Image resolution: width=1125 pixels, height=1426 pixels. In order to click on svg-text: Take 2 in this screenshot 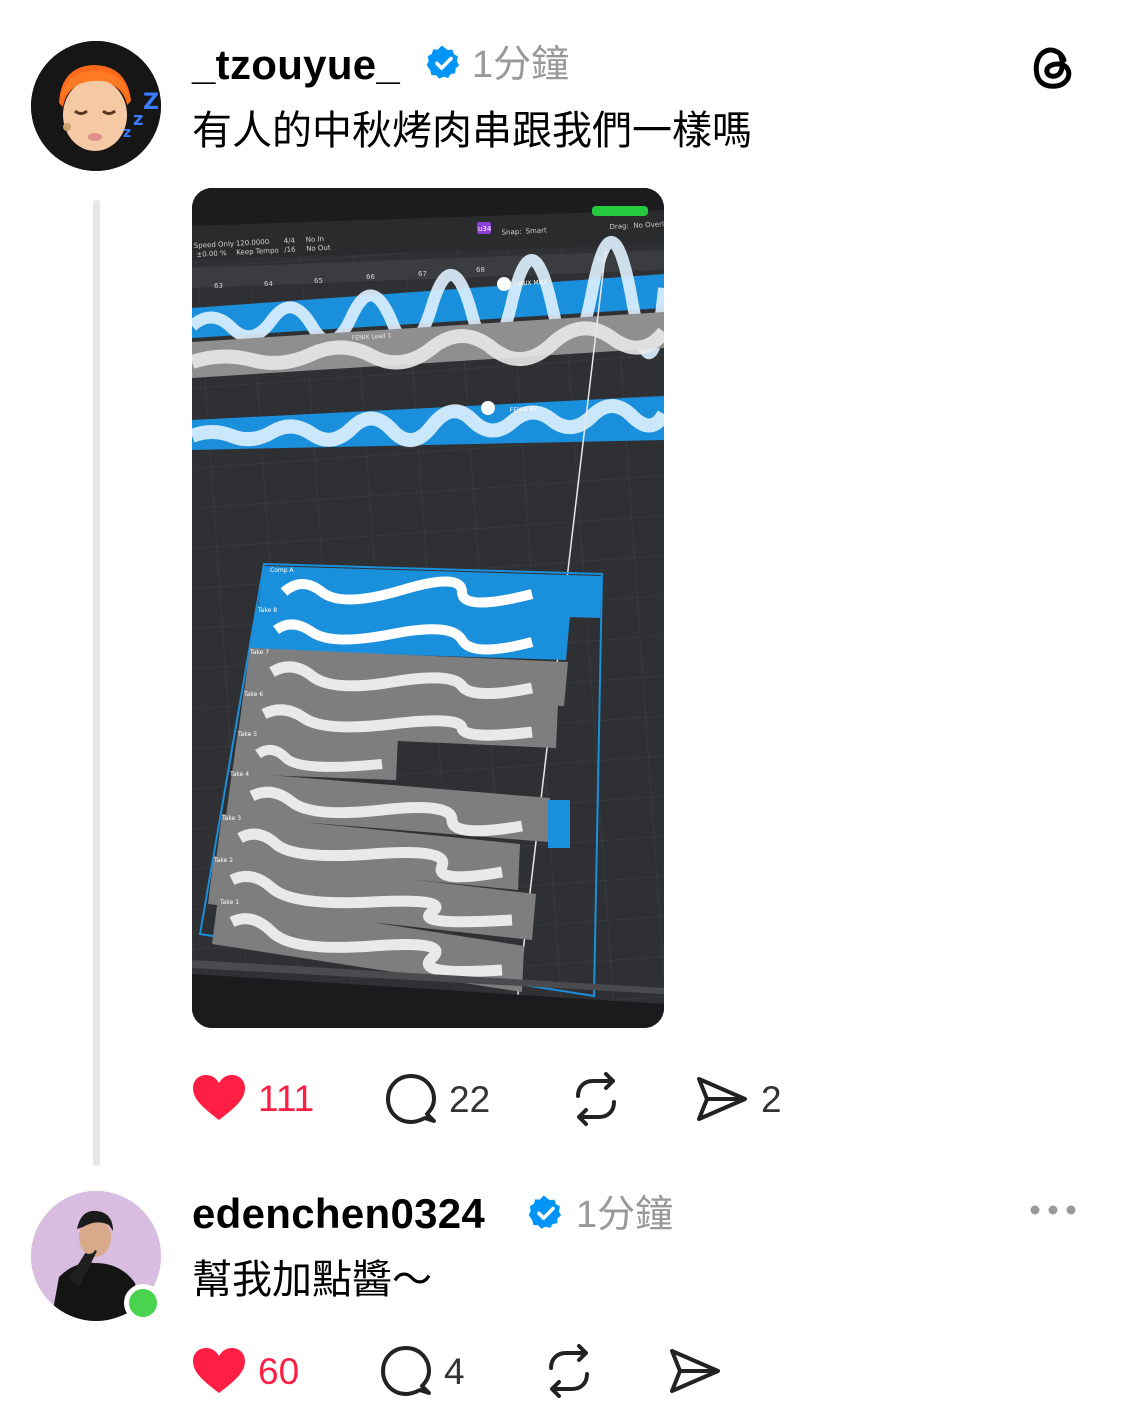, I will do `click(223, 860)`.